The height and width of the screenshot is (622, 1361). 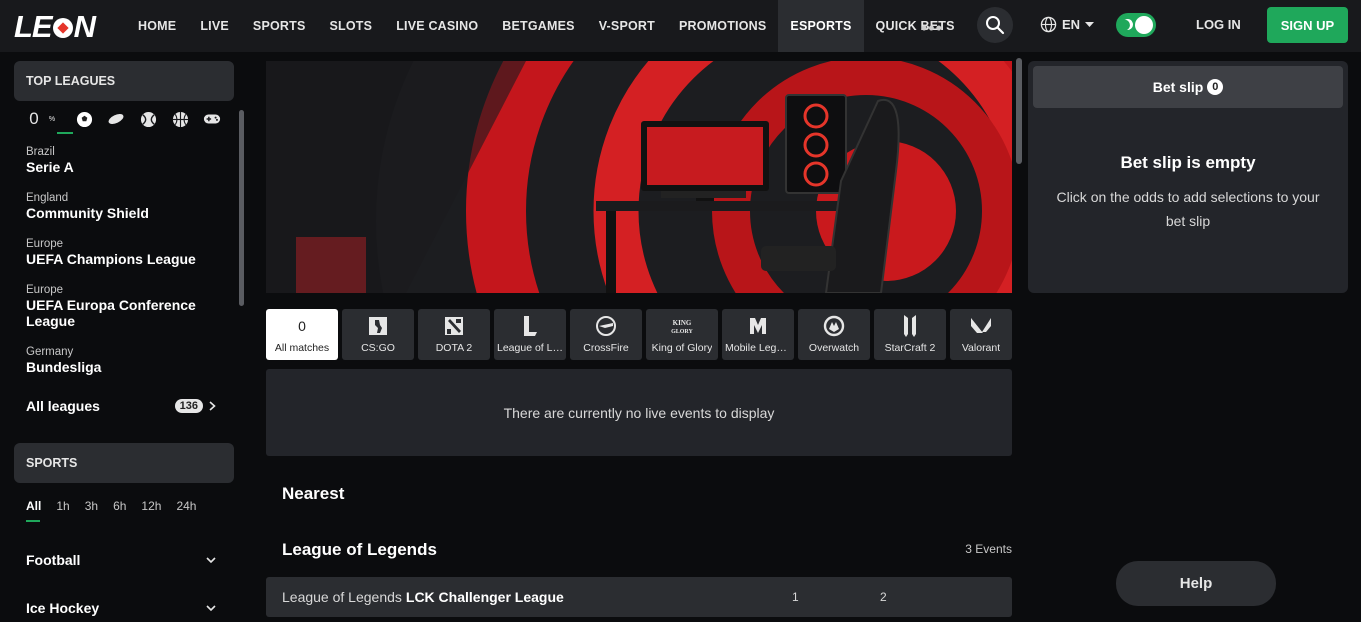 I want to click on logo: LE N, so click(x=55, y=27).